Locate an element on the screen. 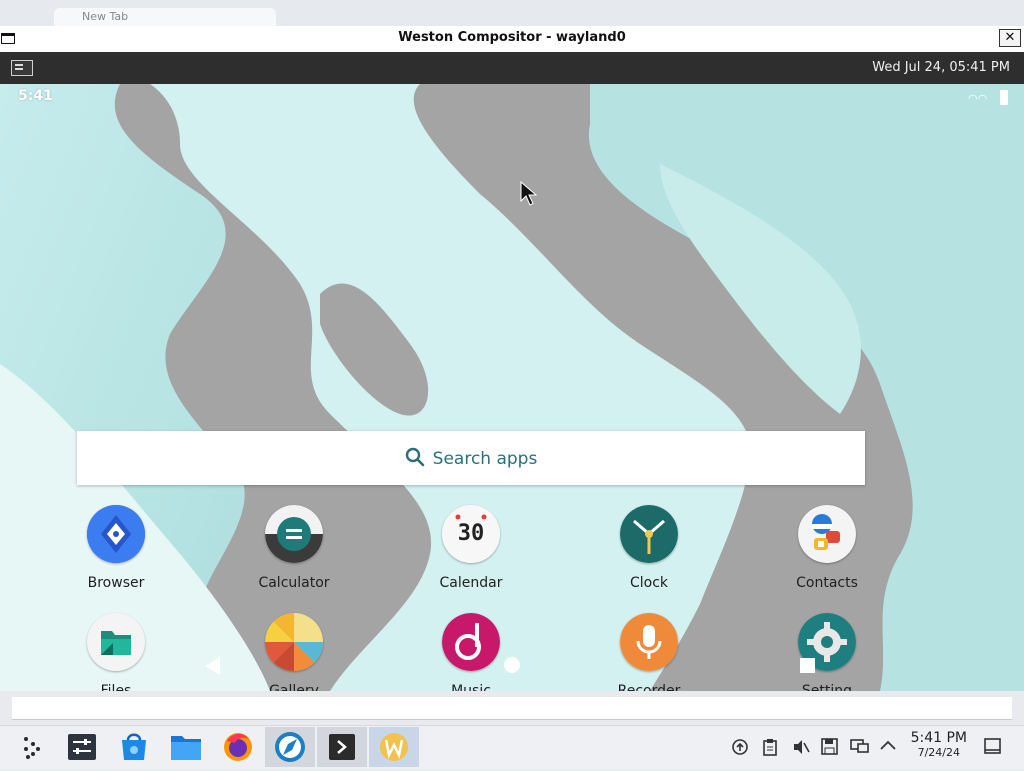  taskbar-clock: 5:41 PM 7/24/24 is located at coordinates (939, 744).